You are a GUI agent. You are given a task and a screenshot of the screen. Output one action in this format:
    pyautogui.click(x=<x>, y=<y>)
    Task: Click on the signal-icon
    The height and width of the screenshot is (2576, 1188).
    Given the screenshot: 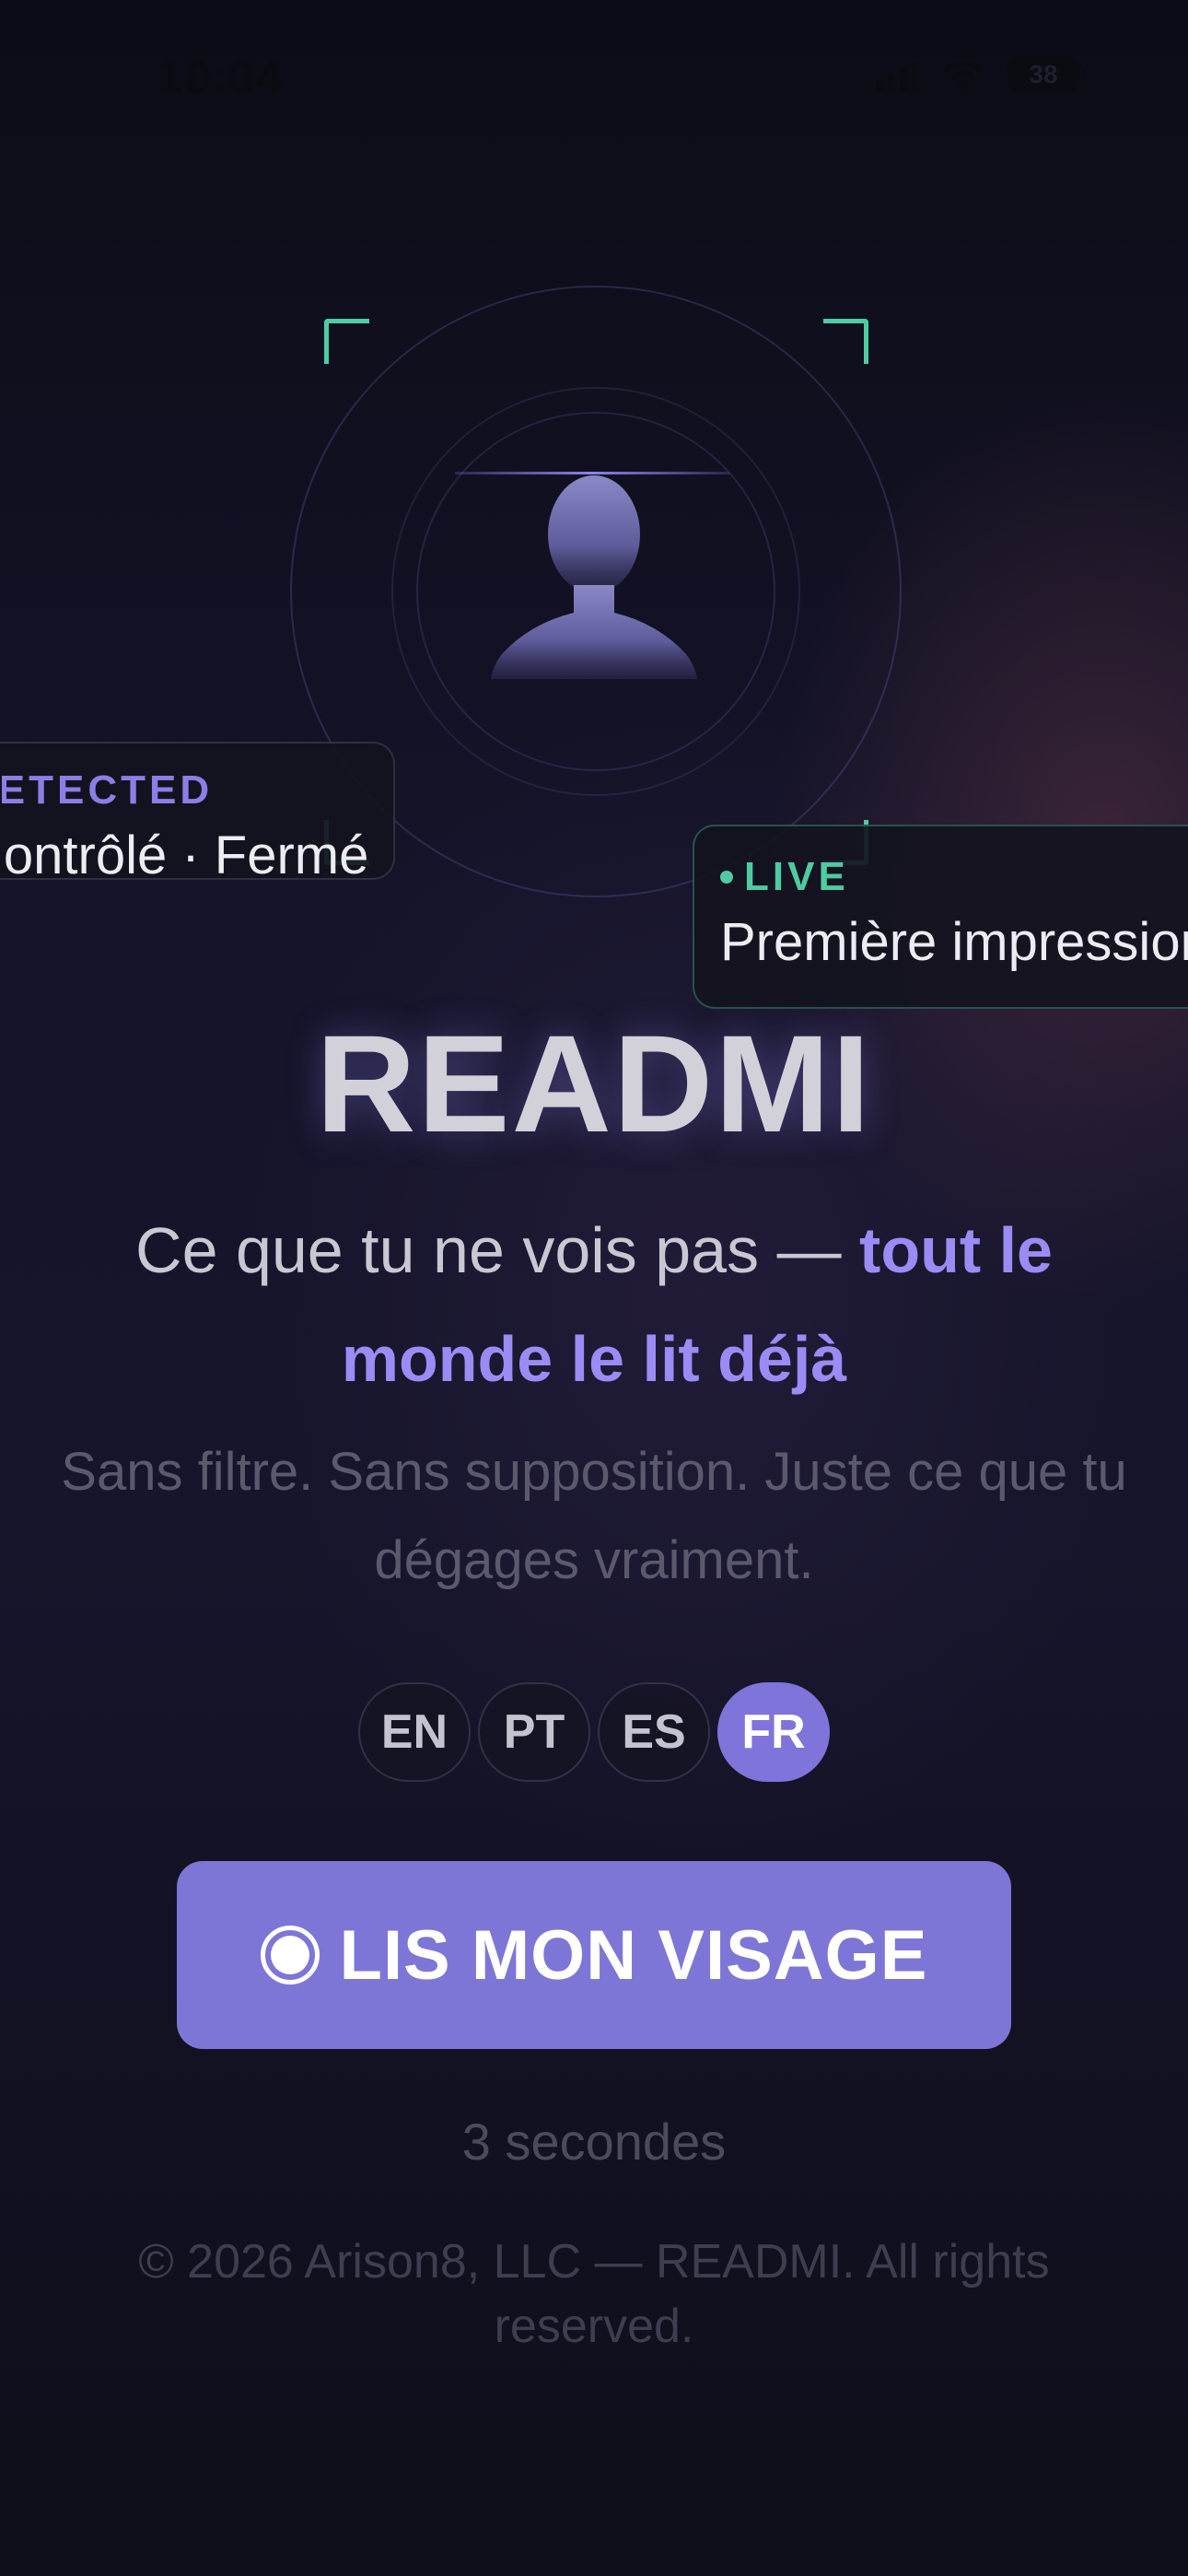 What is the action you would take?
    pyautogui.click(x=897, y=74)
    